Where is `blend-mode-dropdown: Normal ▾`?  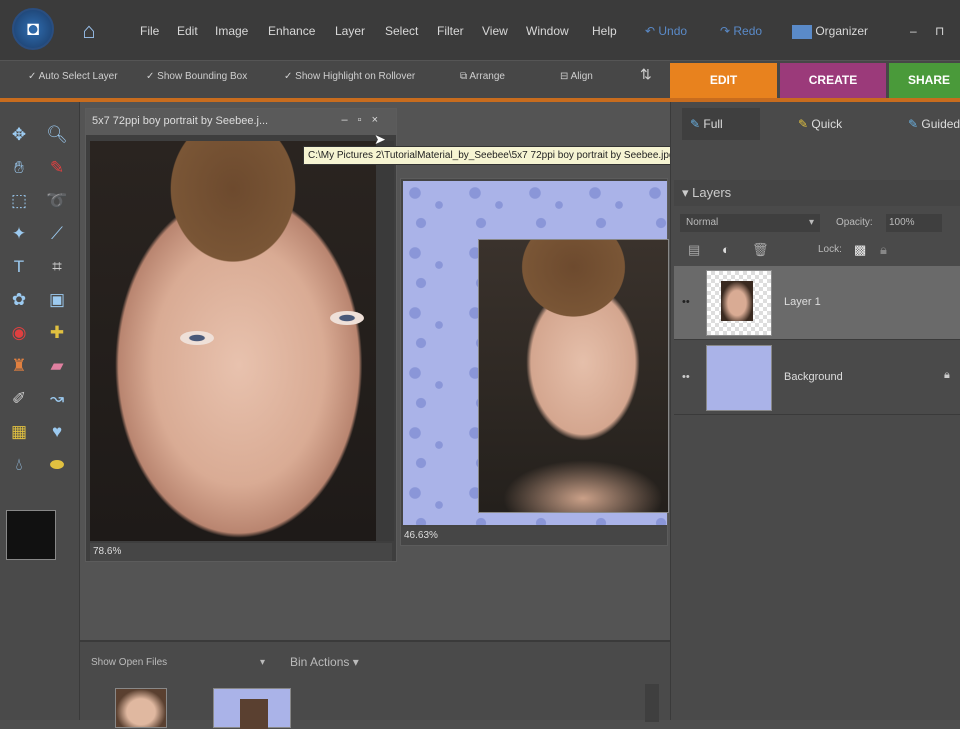 blend-mode-dropdown: Normal ▾ is located at coordinates (750, 223).